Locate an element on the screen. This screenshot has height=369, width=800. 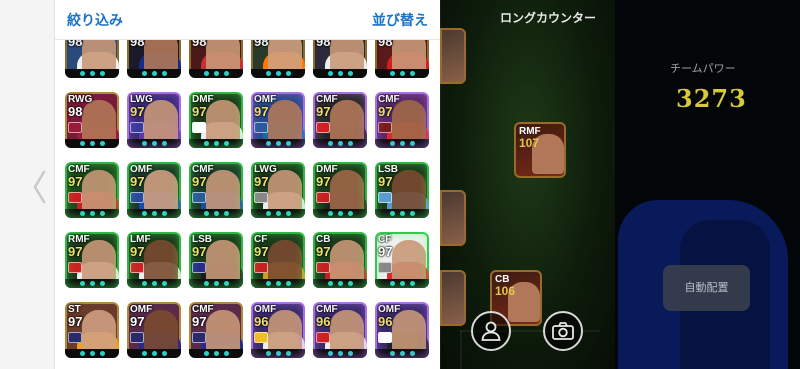
player-card: CB 97 is located at coordinates (340, 260).